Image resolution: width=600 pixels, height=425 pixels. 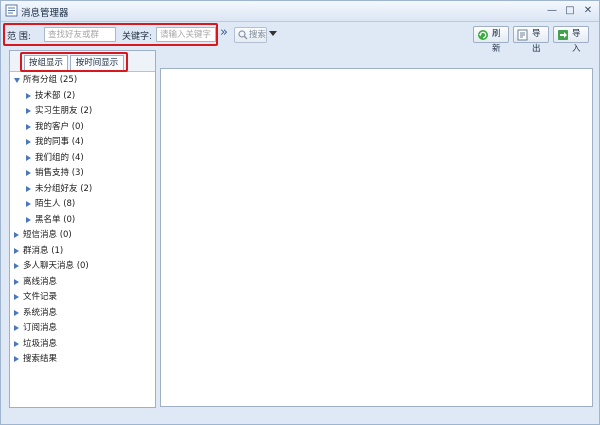 I want to click on tab-time-view: 按时间显示, so click(x=97, y=63).